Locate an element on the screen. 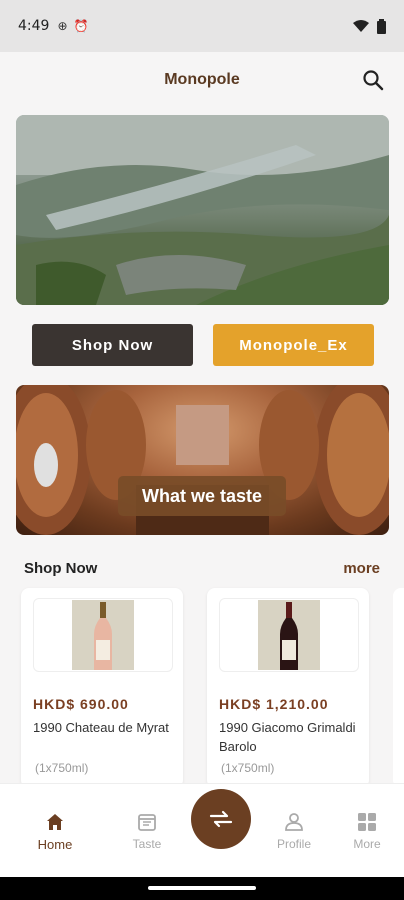 Image resolution: width=404 pixels, height=900 pixels. more-link: more is located at coordinates (361, 568).